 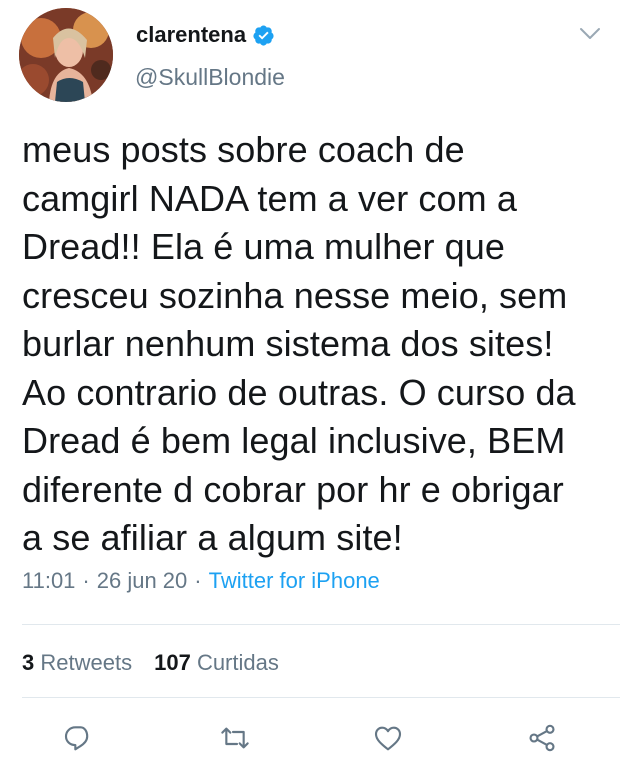 I want to click on retweets-count: 3, so click(x=28, y=662).